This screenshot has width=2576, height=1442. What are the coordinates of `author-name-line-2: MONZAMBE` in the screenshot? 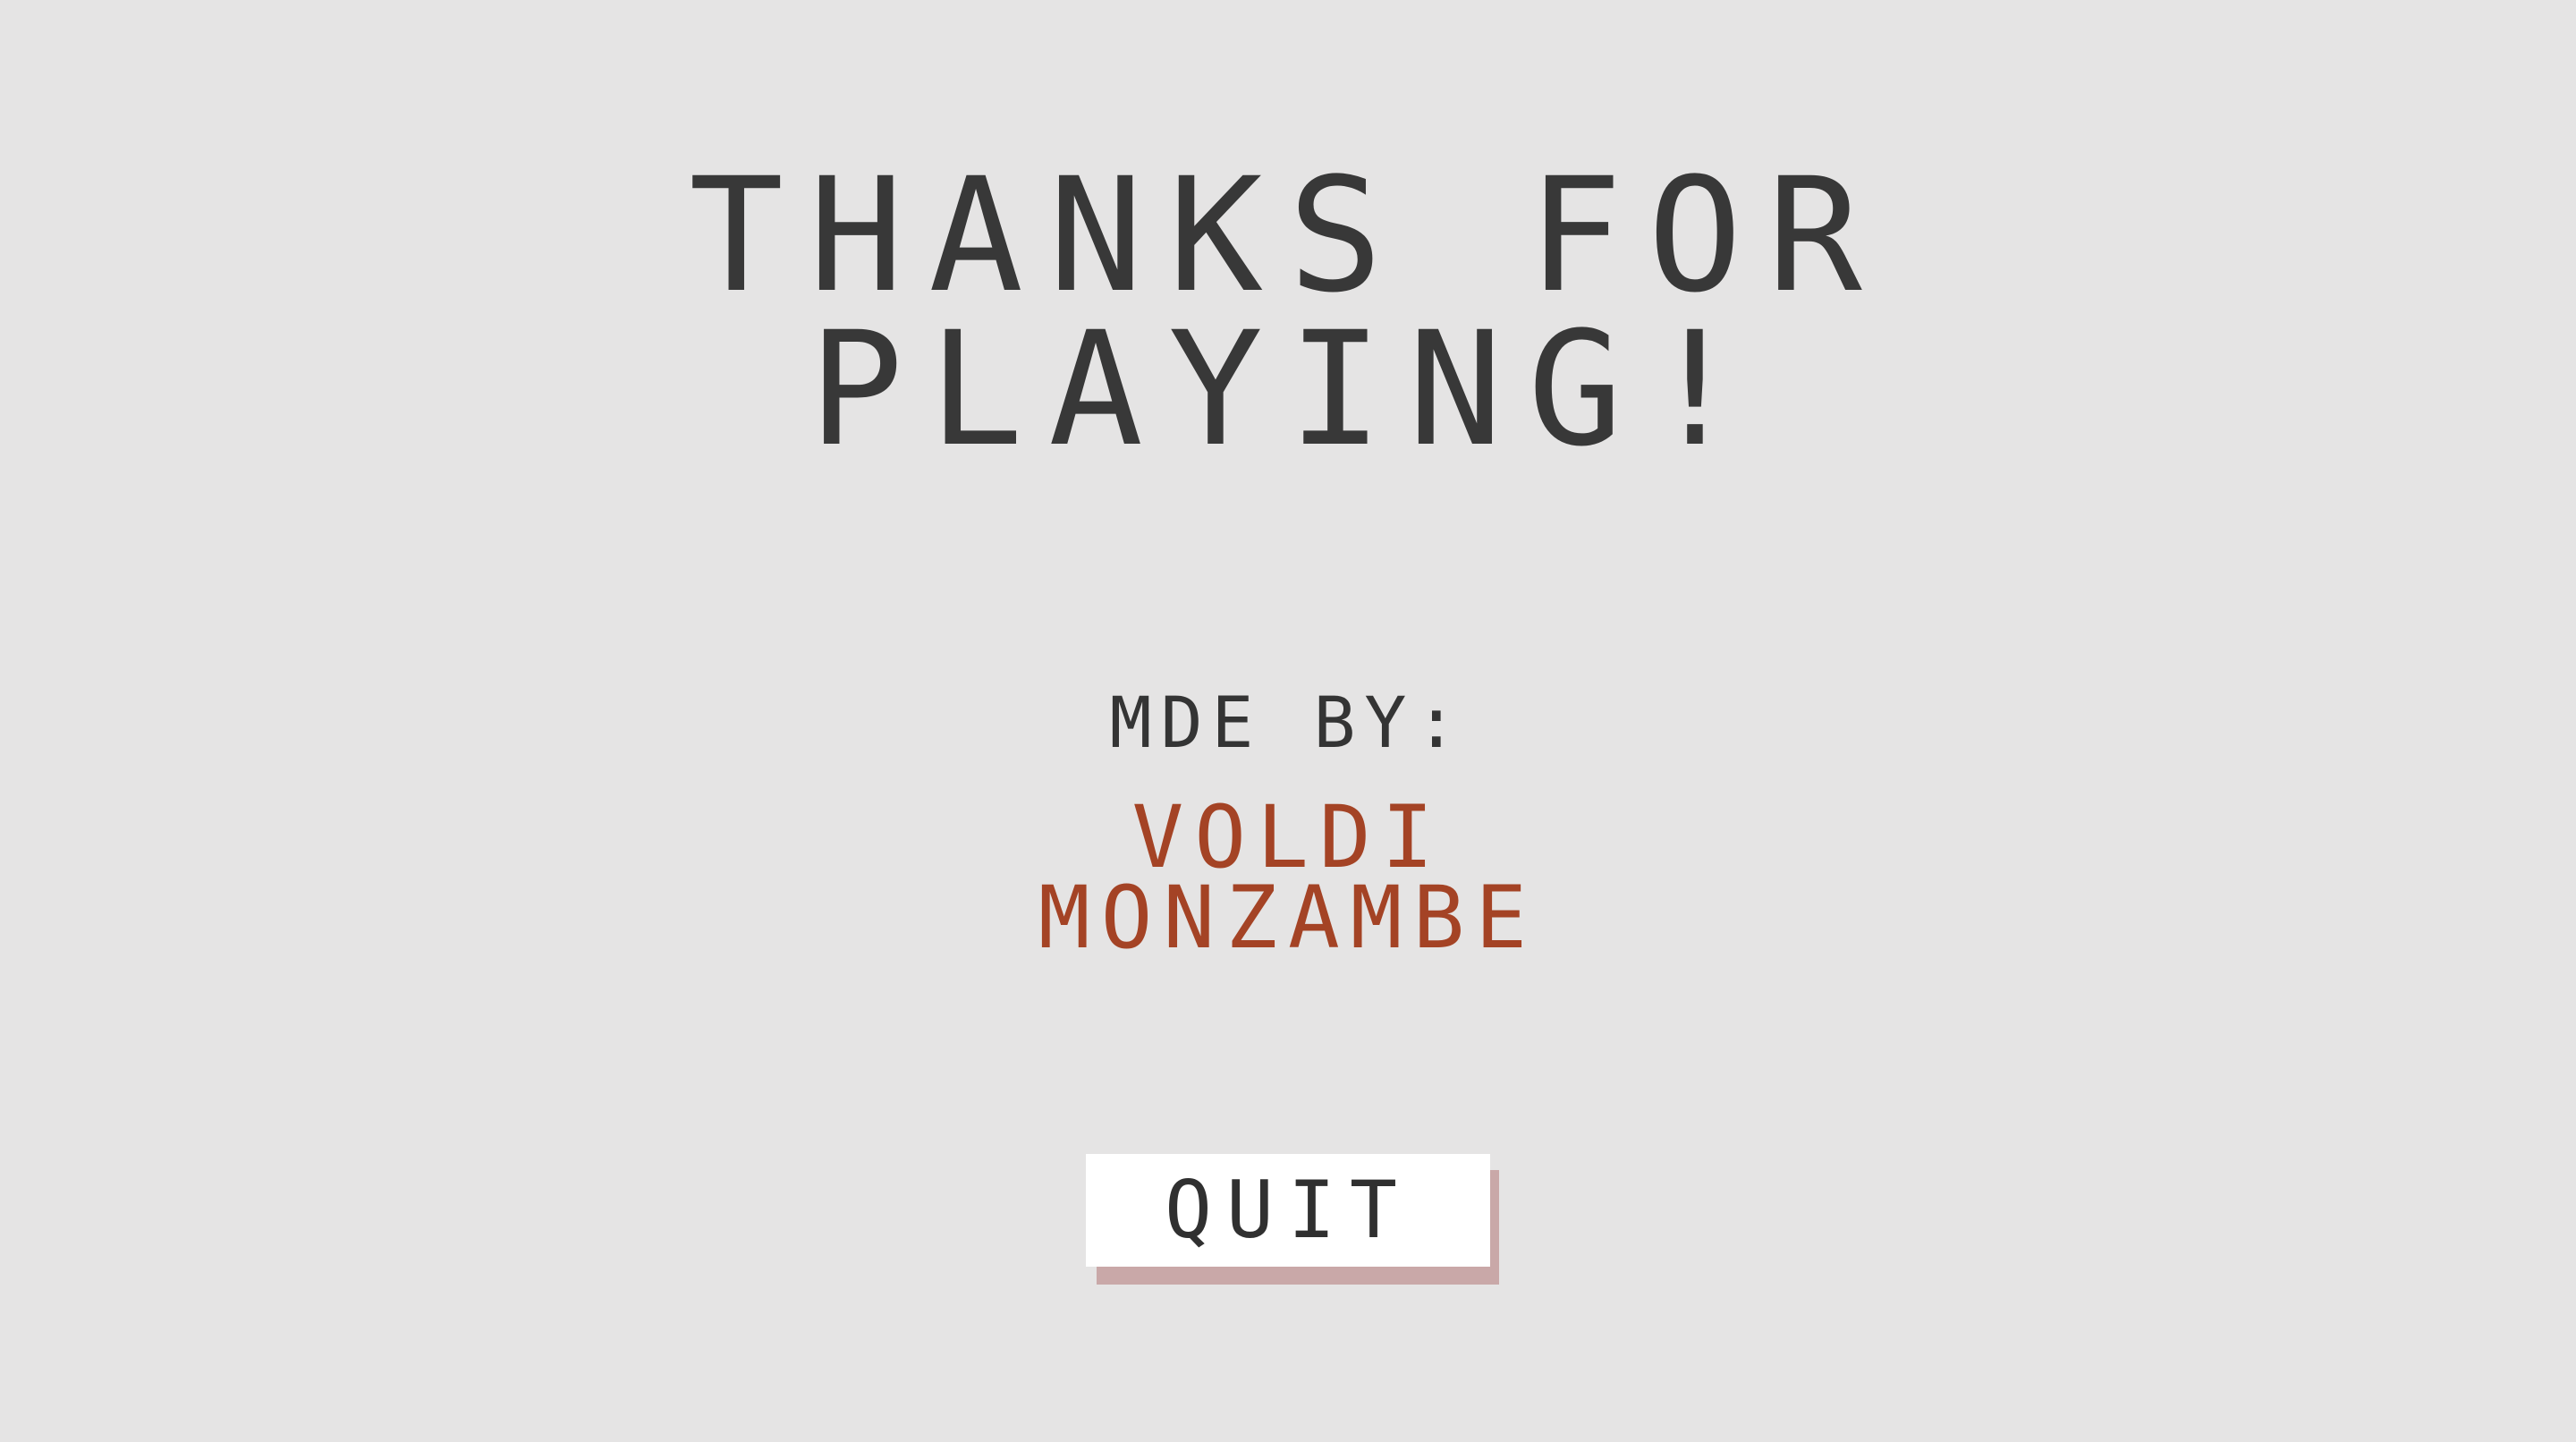 It's located at (1288, 918).